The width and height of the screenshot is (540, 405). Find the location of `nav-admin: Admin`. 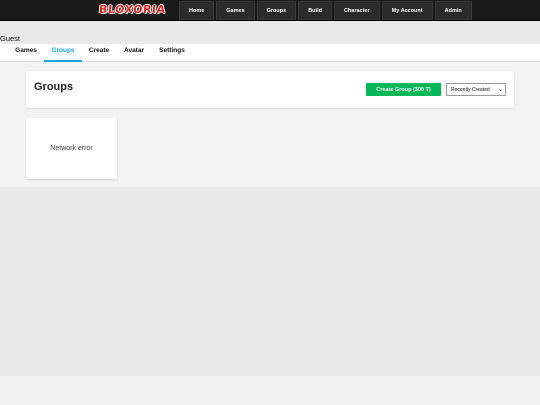

nav-admin: Admin is located at coordinates (453, 10).